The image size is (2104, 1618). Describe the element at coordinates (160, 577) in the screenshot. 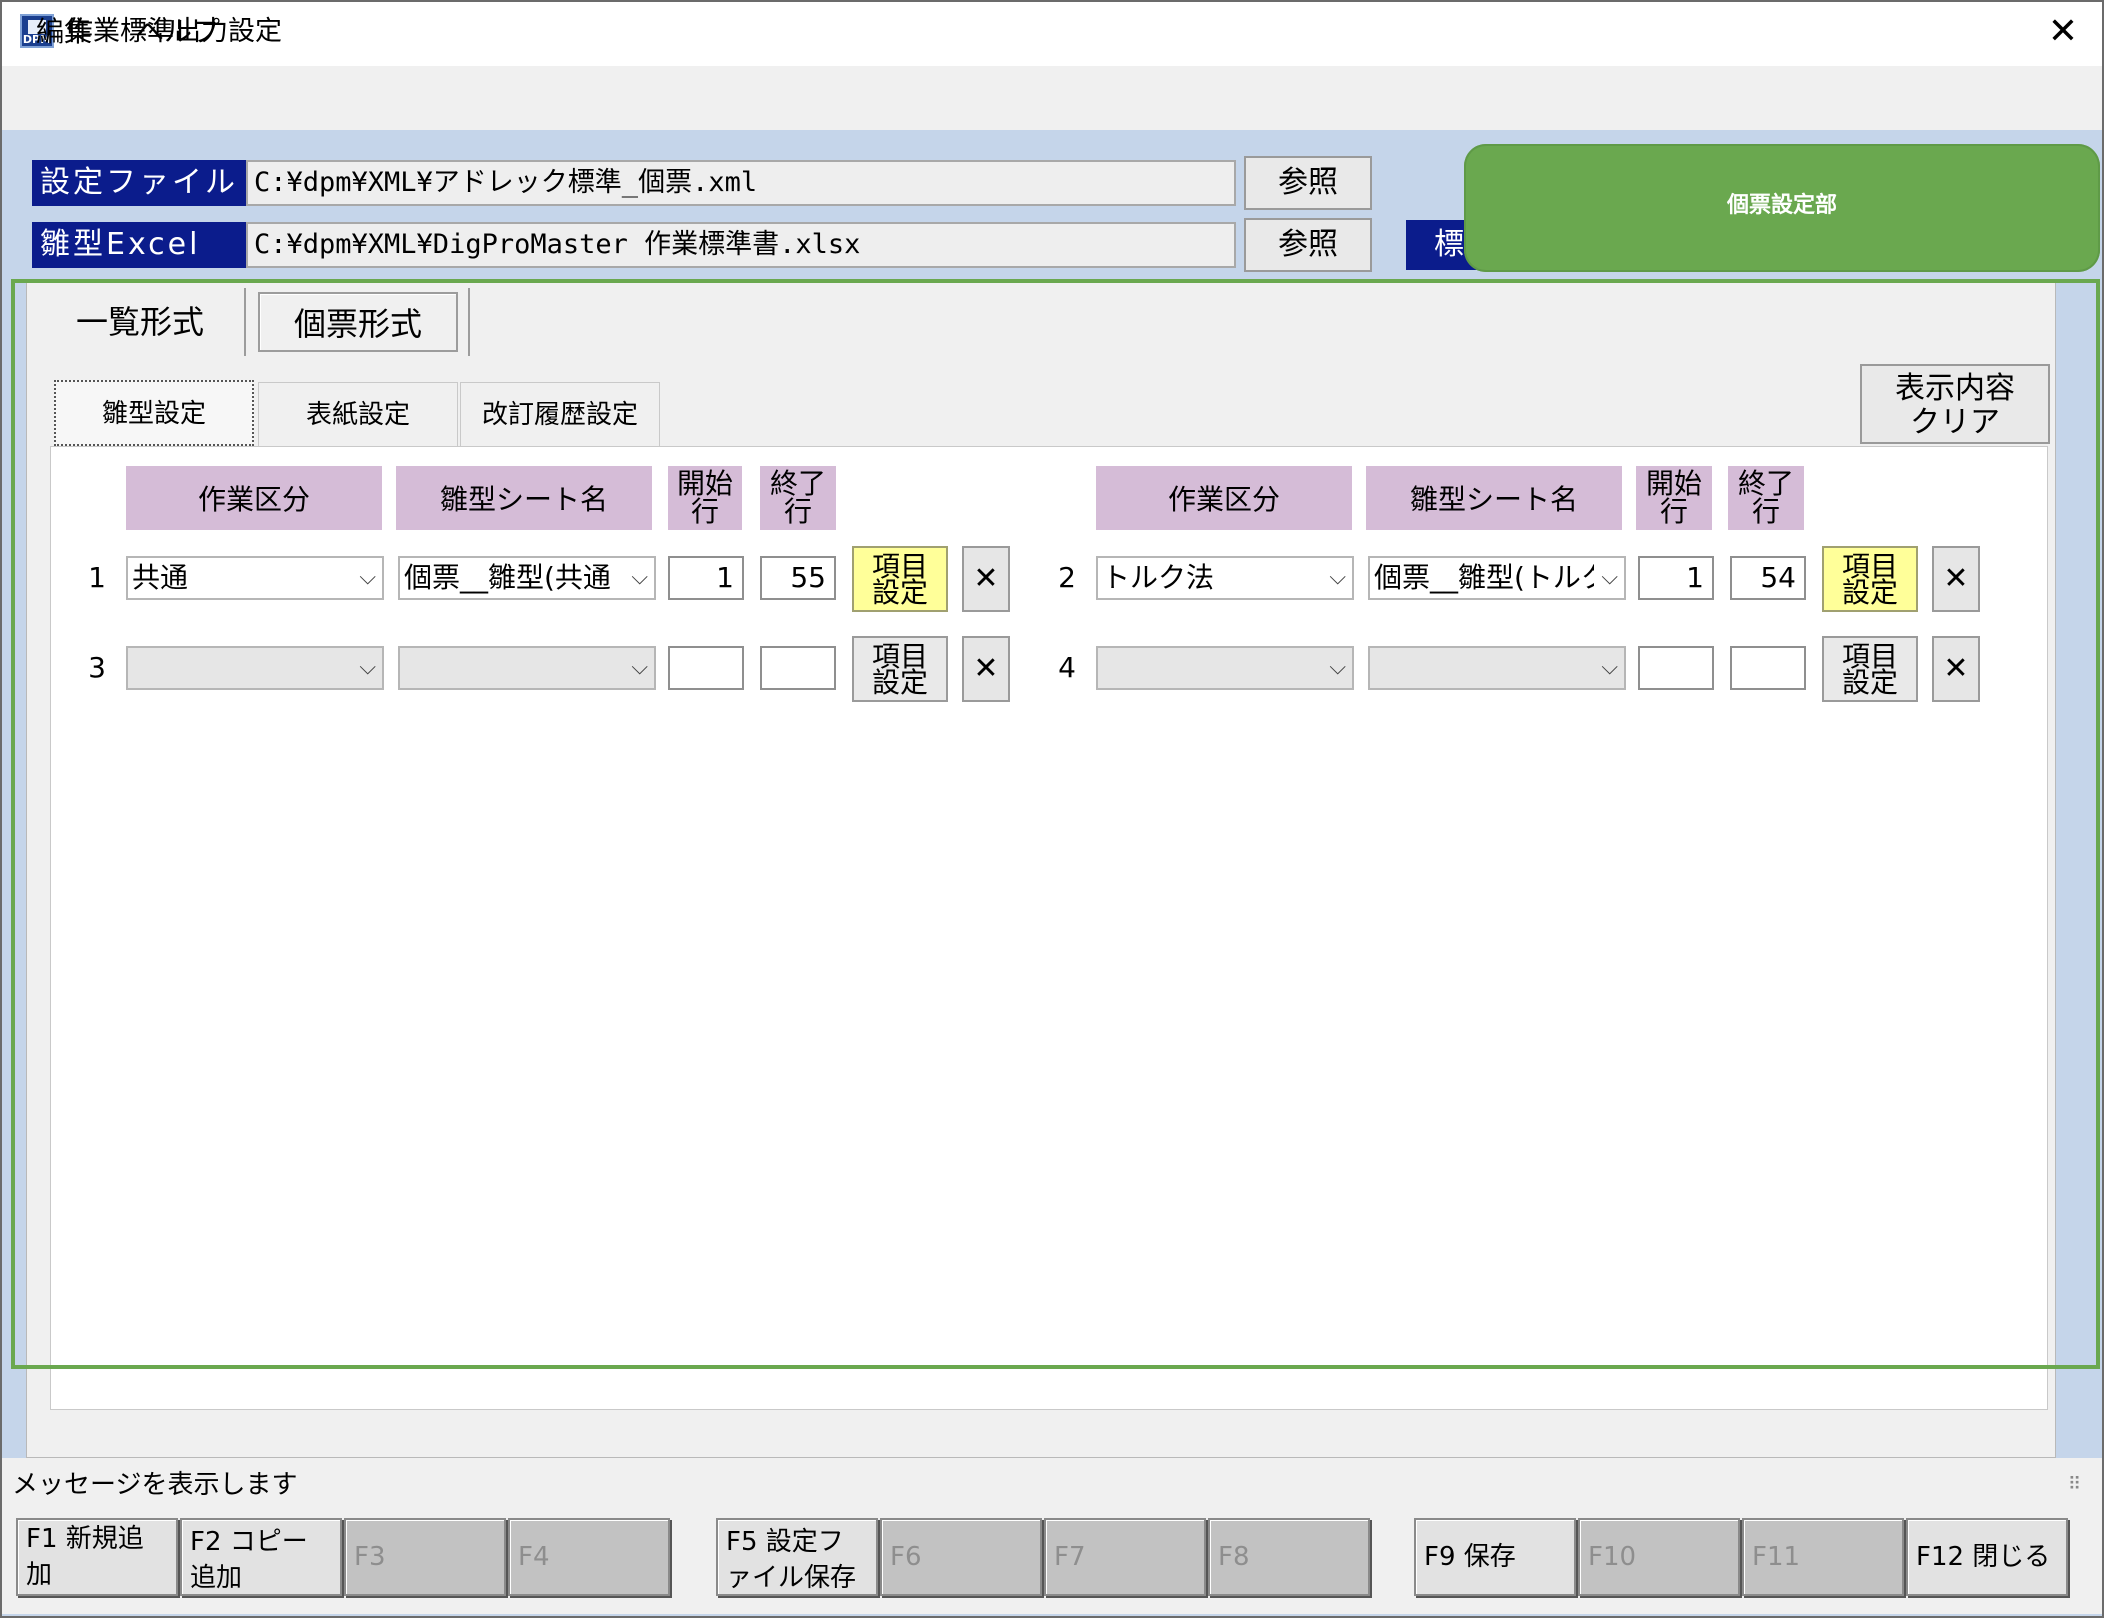

I see `category-value: 共通` at that location.